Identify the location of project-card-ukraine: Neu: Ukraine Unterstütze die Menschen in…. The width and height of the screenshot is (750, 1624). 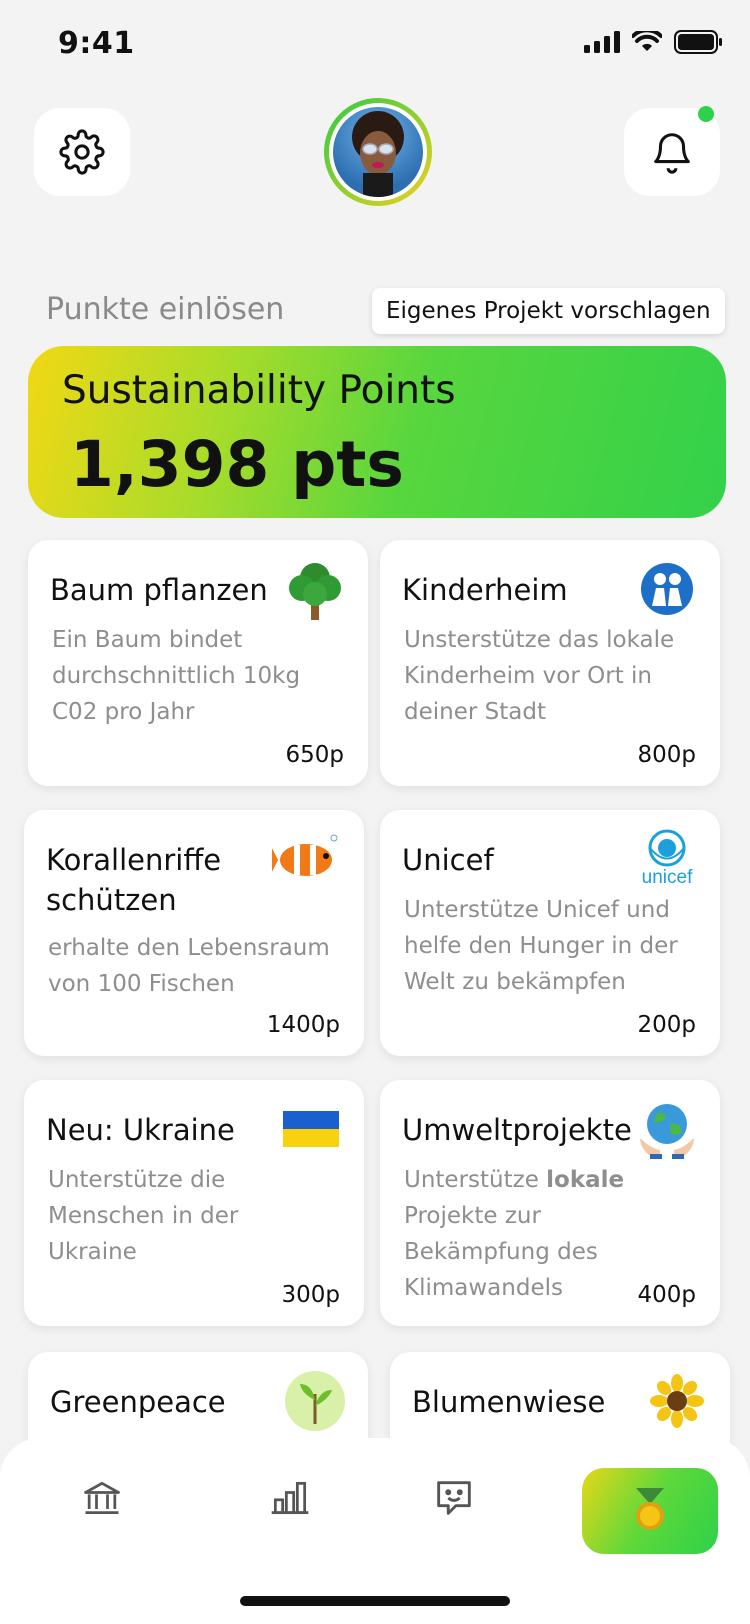
(194, 1203).